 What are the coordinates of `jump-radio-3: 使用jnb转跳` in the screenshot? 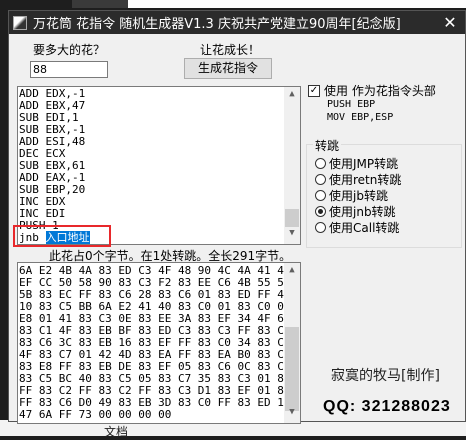 It's located at (384, 211).